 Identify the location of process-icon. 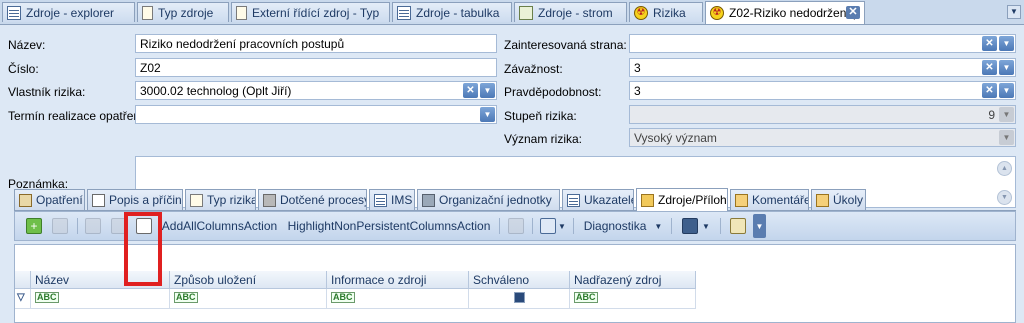
(269, 200).